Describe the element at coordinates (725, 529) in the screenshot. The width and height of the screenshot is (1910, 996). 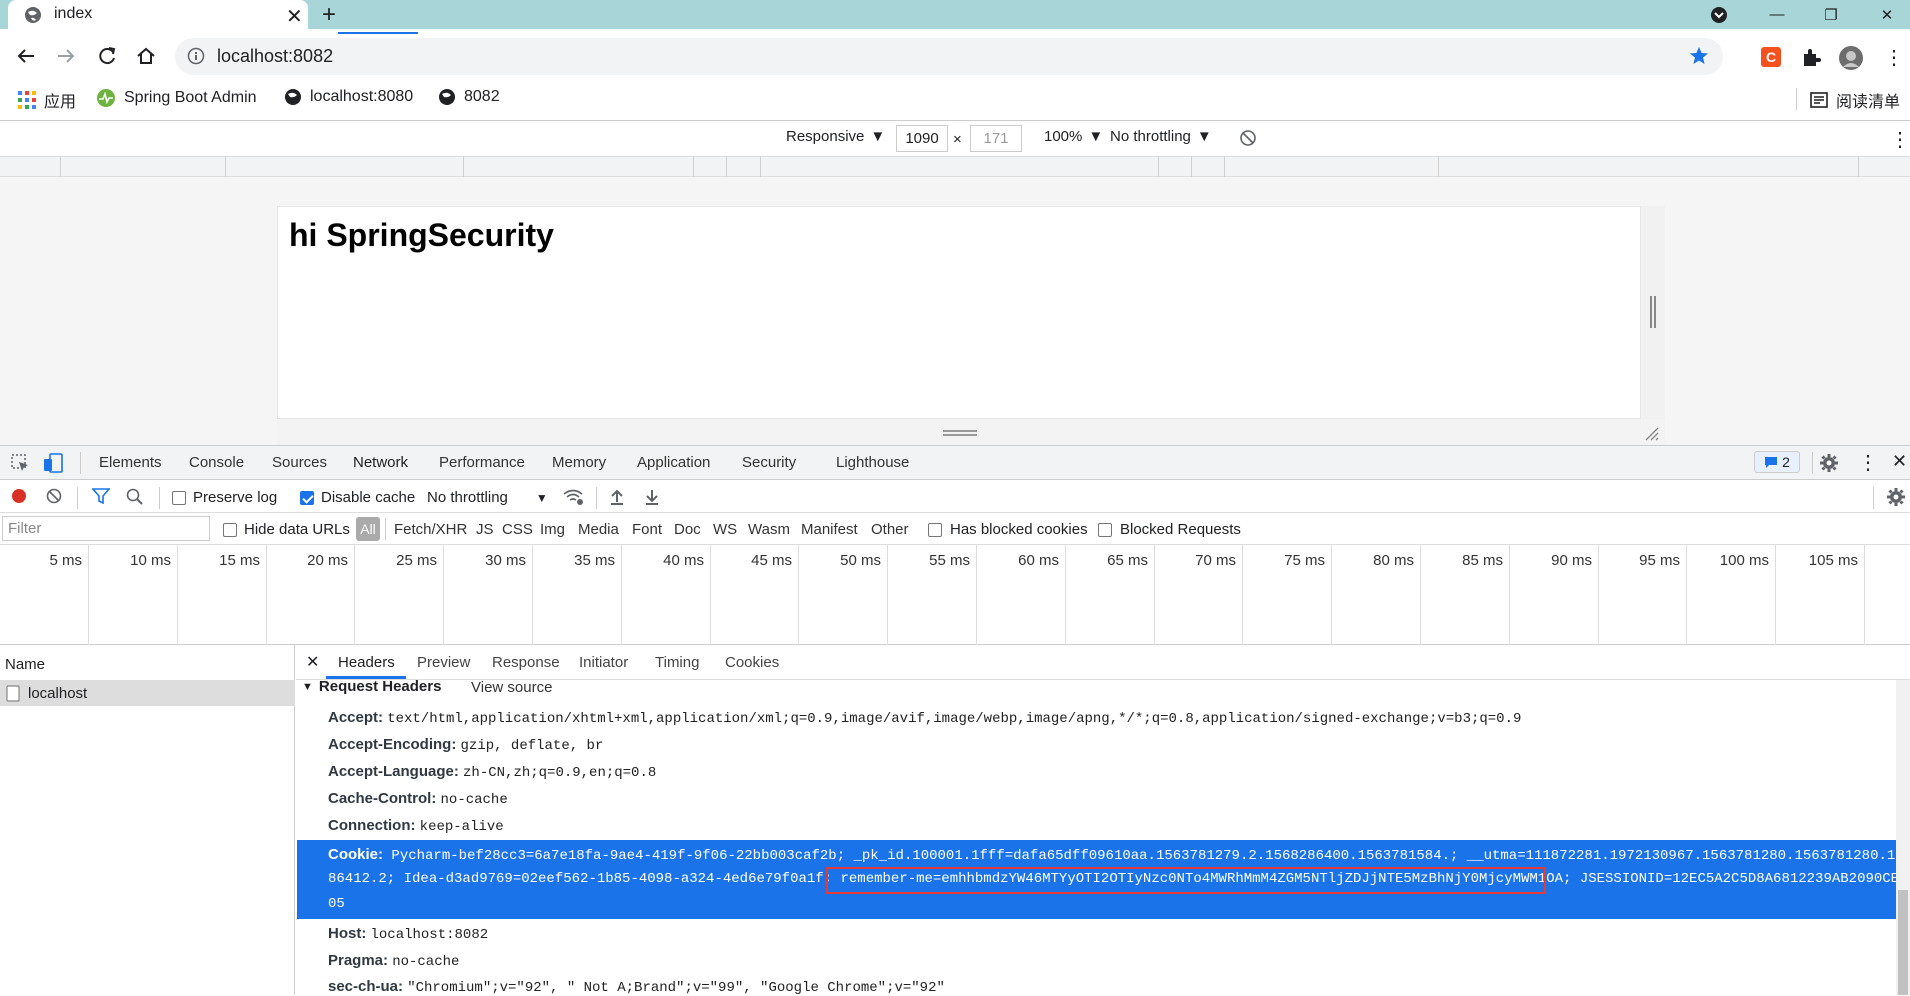
I see `filter-ws: WS` at that location.